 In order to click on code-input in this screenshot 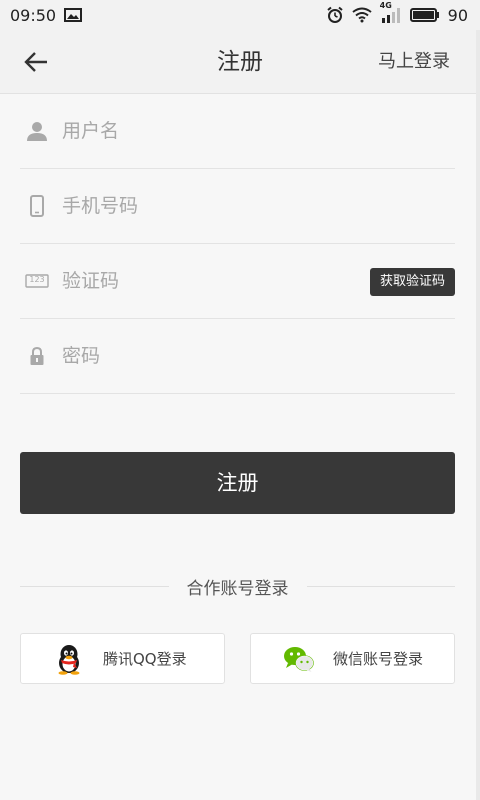, I will do `click(202, 281)`.